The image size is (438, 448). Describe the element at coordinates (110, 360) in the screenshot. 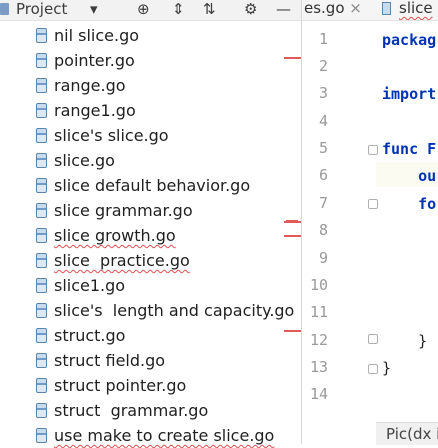

I see `file-name: struct field.go` at that location.